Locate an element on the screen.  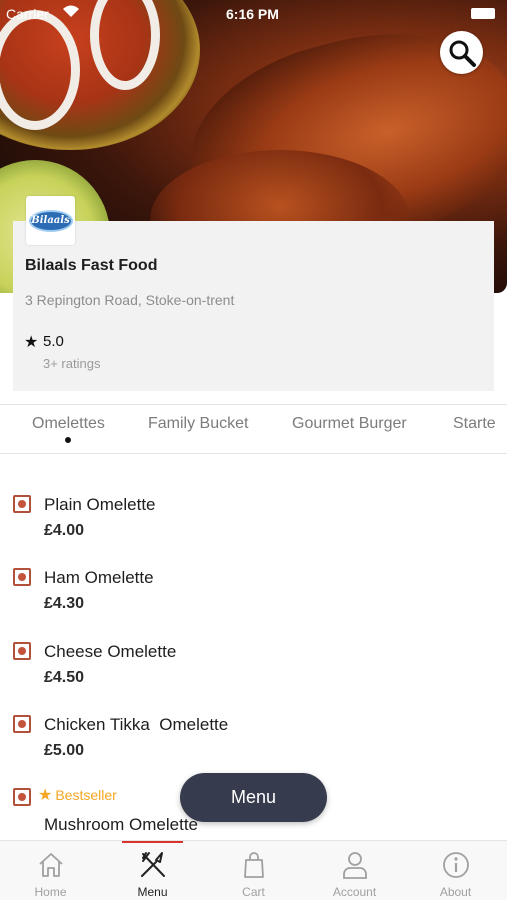
item-name: Cheese Omelette is located at coordinates (110, 651).